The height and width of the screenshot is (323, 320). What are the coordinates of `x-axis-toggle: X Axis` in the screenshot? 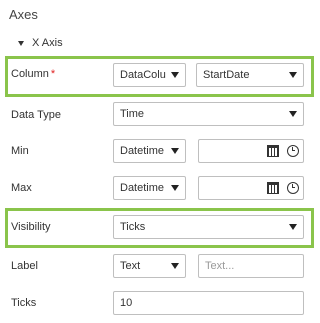 It's located at (40, 43).